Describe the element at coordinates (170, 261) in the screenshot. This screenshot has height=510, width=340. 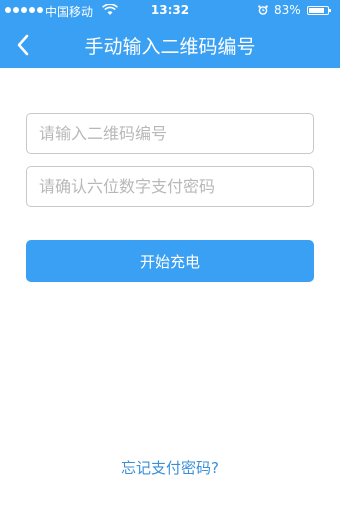
I see `start-charging-button: 开始充电` at that location.